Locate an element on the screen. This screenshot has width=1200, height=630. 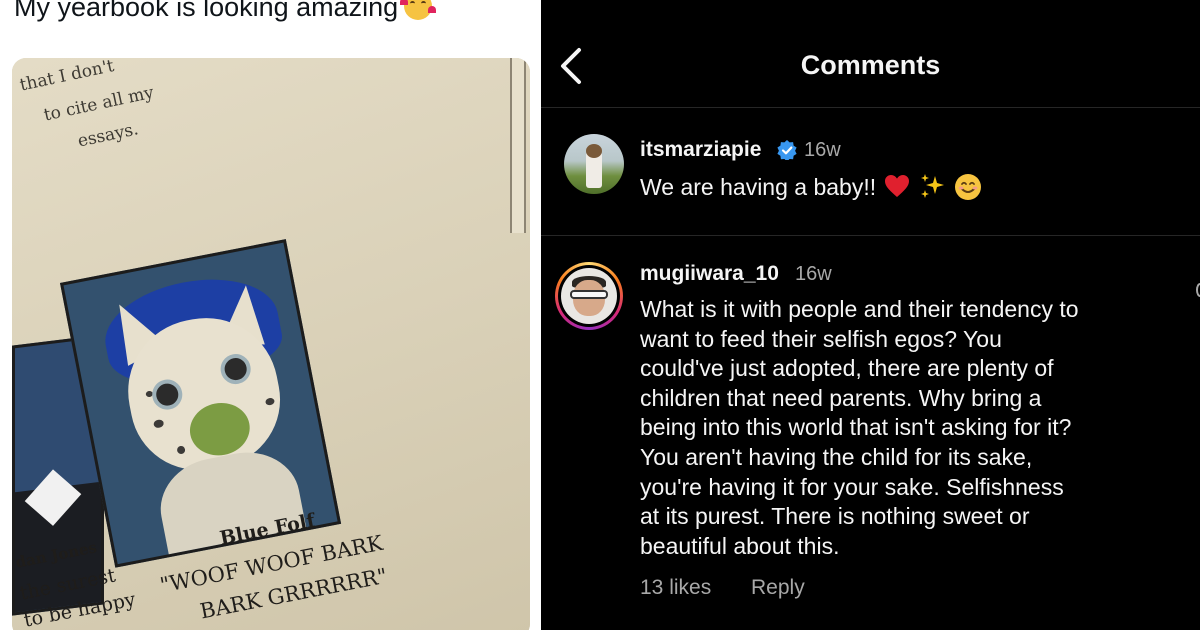
like-heart-icon is located at coordinates (1198, 290).